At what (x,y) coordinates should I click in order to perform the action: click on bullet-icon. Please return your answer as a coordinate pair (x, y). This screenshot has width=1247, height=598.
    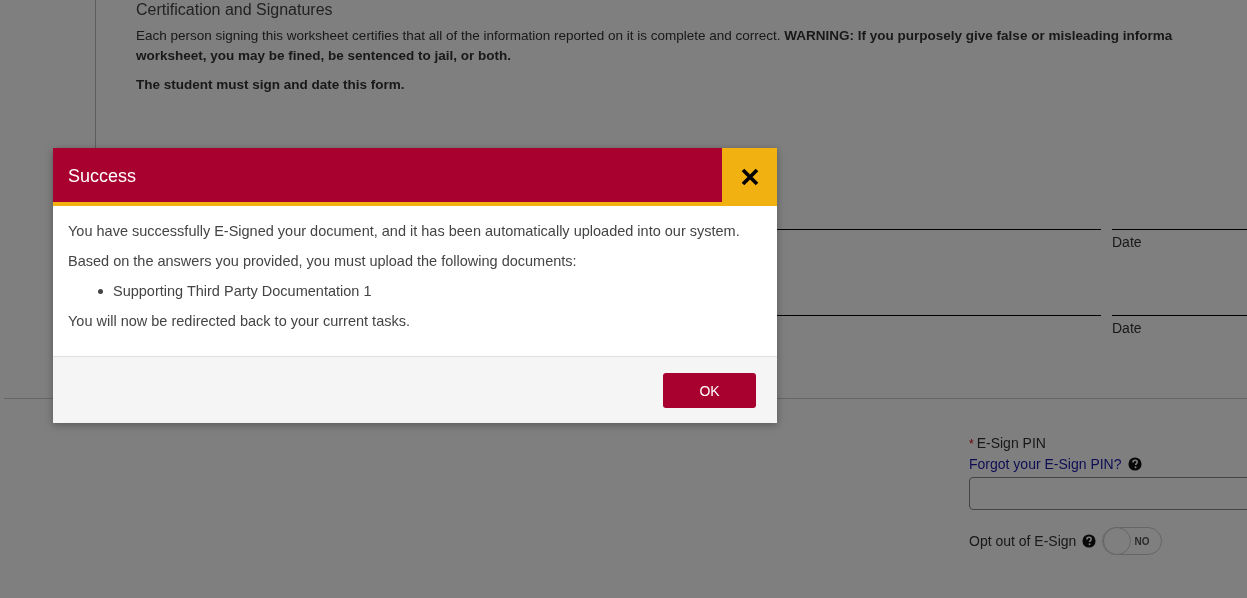
    Looking at the image, I should click on (100, 291).